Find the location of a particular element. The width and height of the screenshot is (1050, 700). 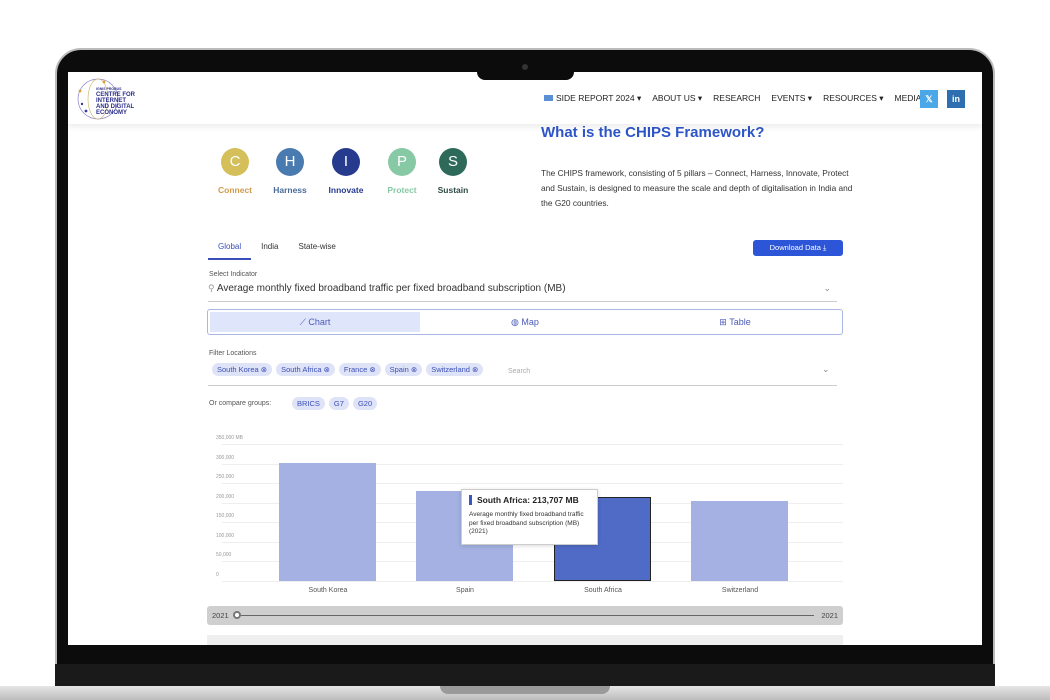

slider-track is located at coordinates (525, 615).